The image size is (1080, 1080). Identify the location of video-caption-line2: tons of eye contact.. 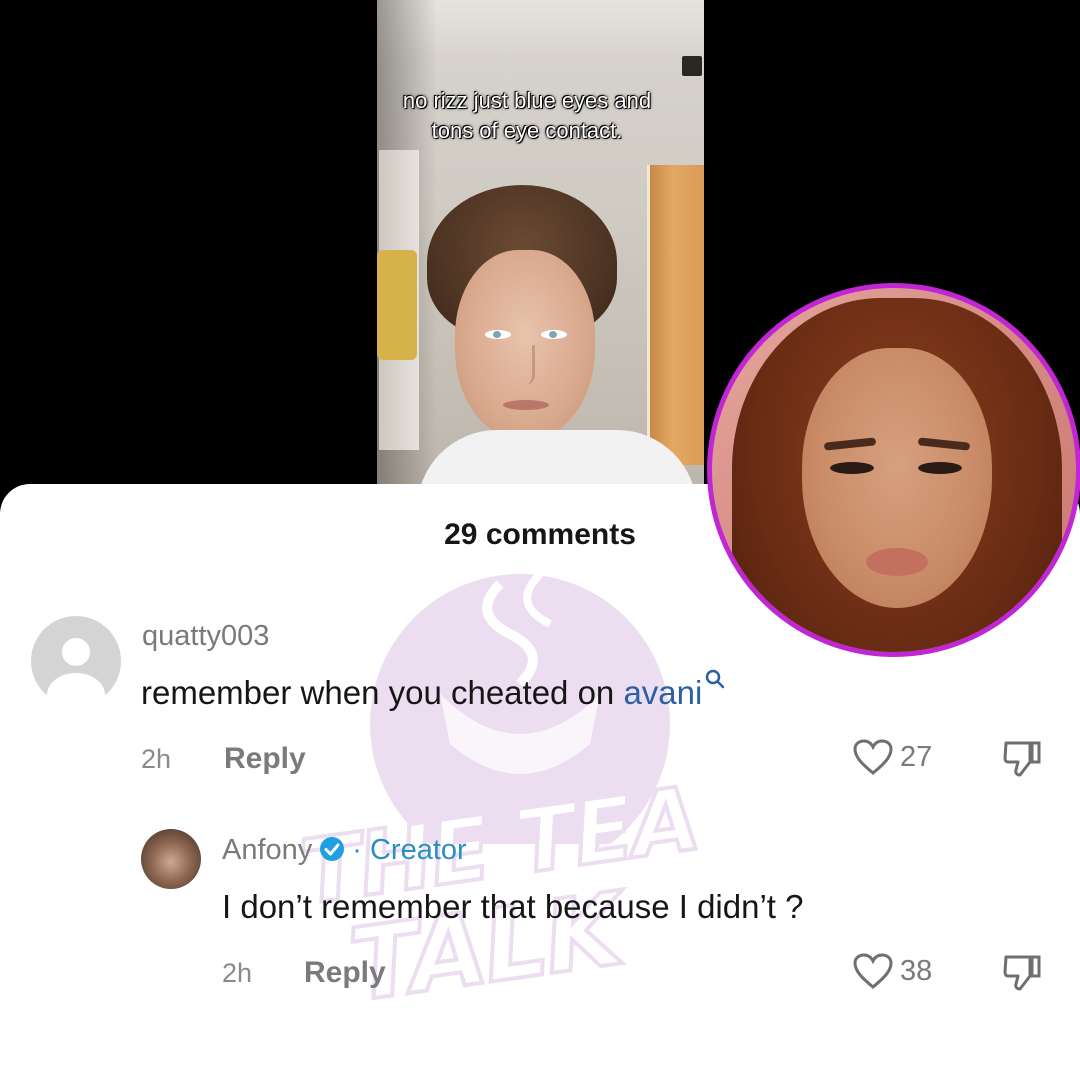
(527, 130).